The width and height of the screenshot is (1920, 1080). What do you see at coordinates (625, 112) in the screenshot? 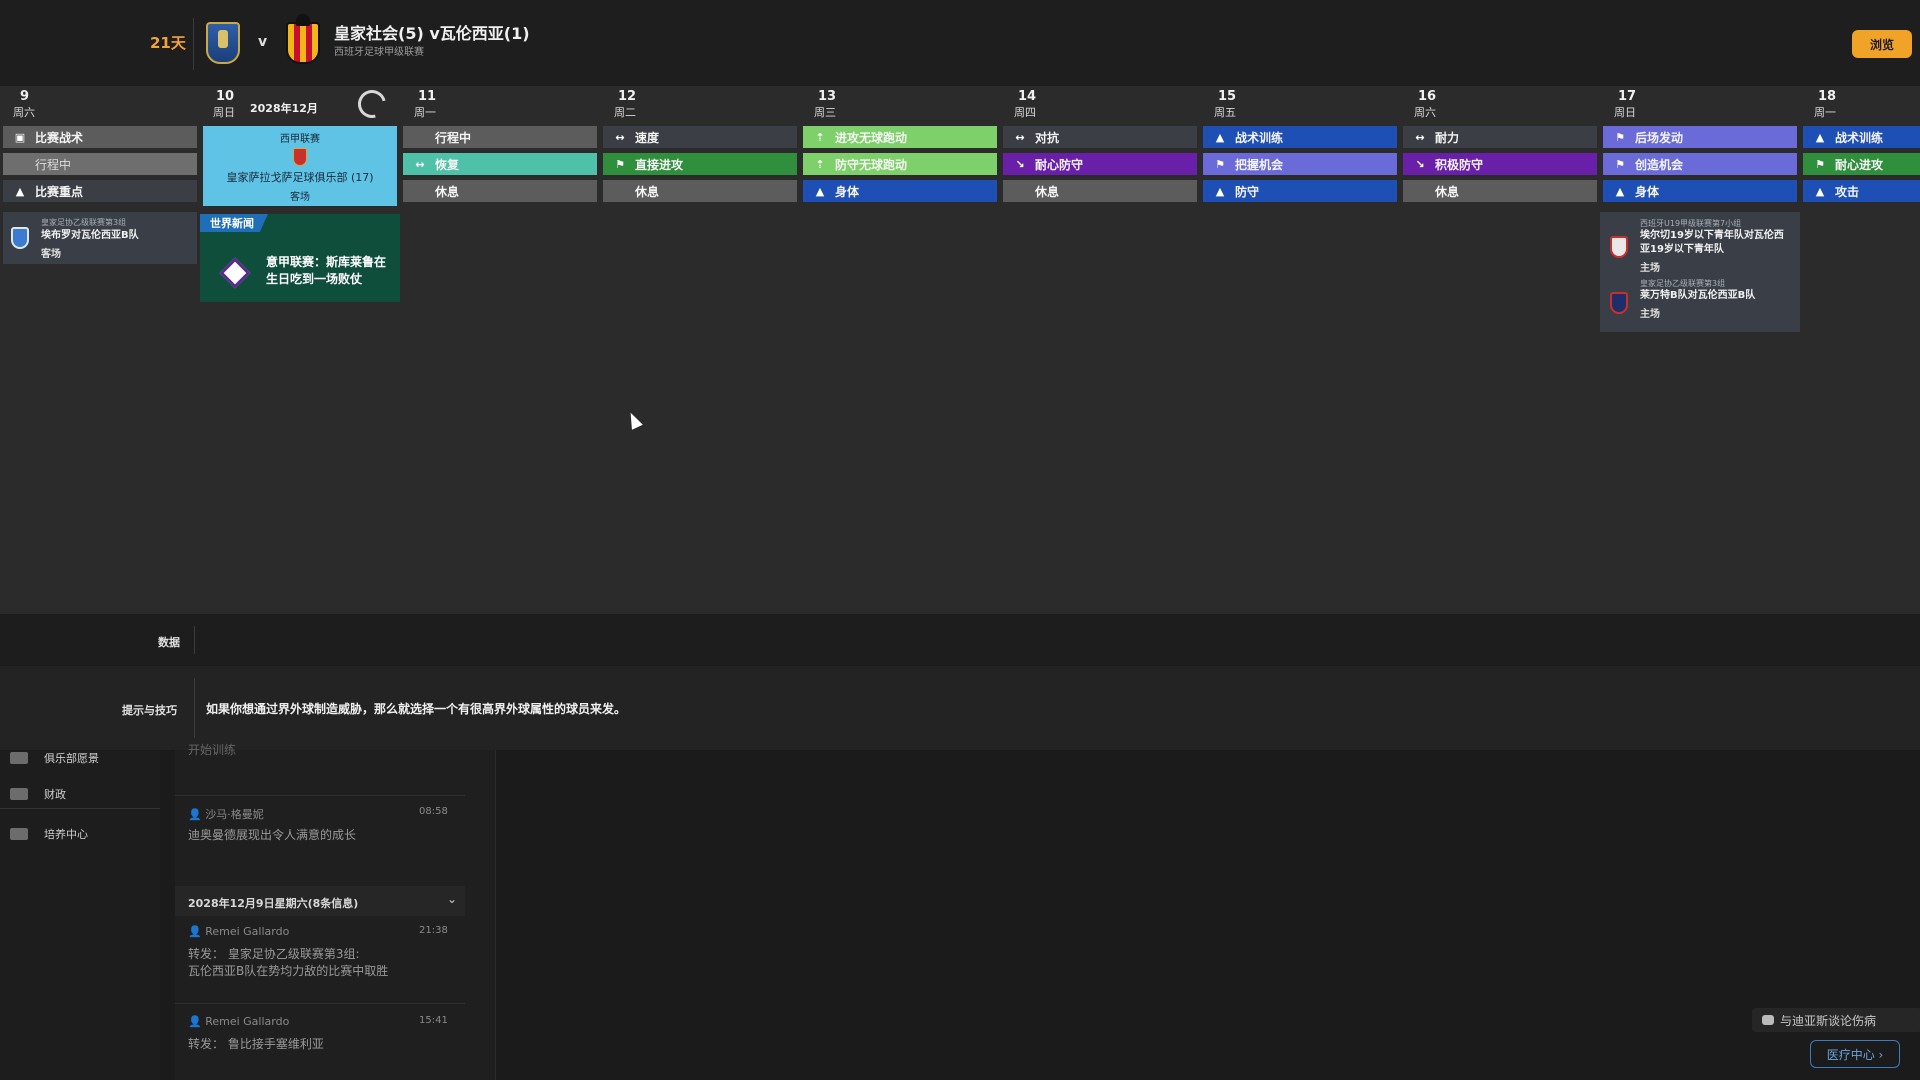
I see `day-name: 周二` at bounding box center [625, 112].